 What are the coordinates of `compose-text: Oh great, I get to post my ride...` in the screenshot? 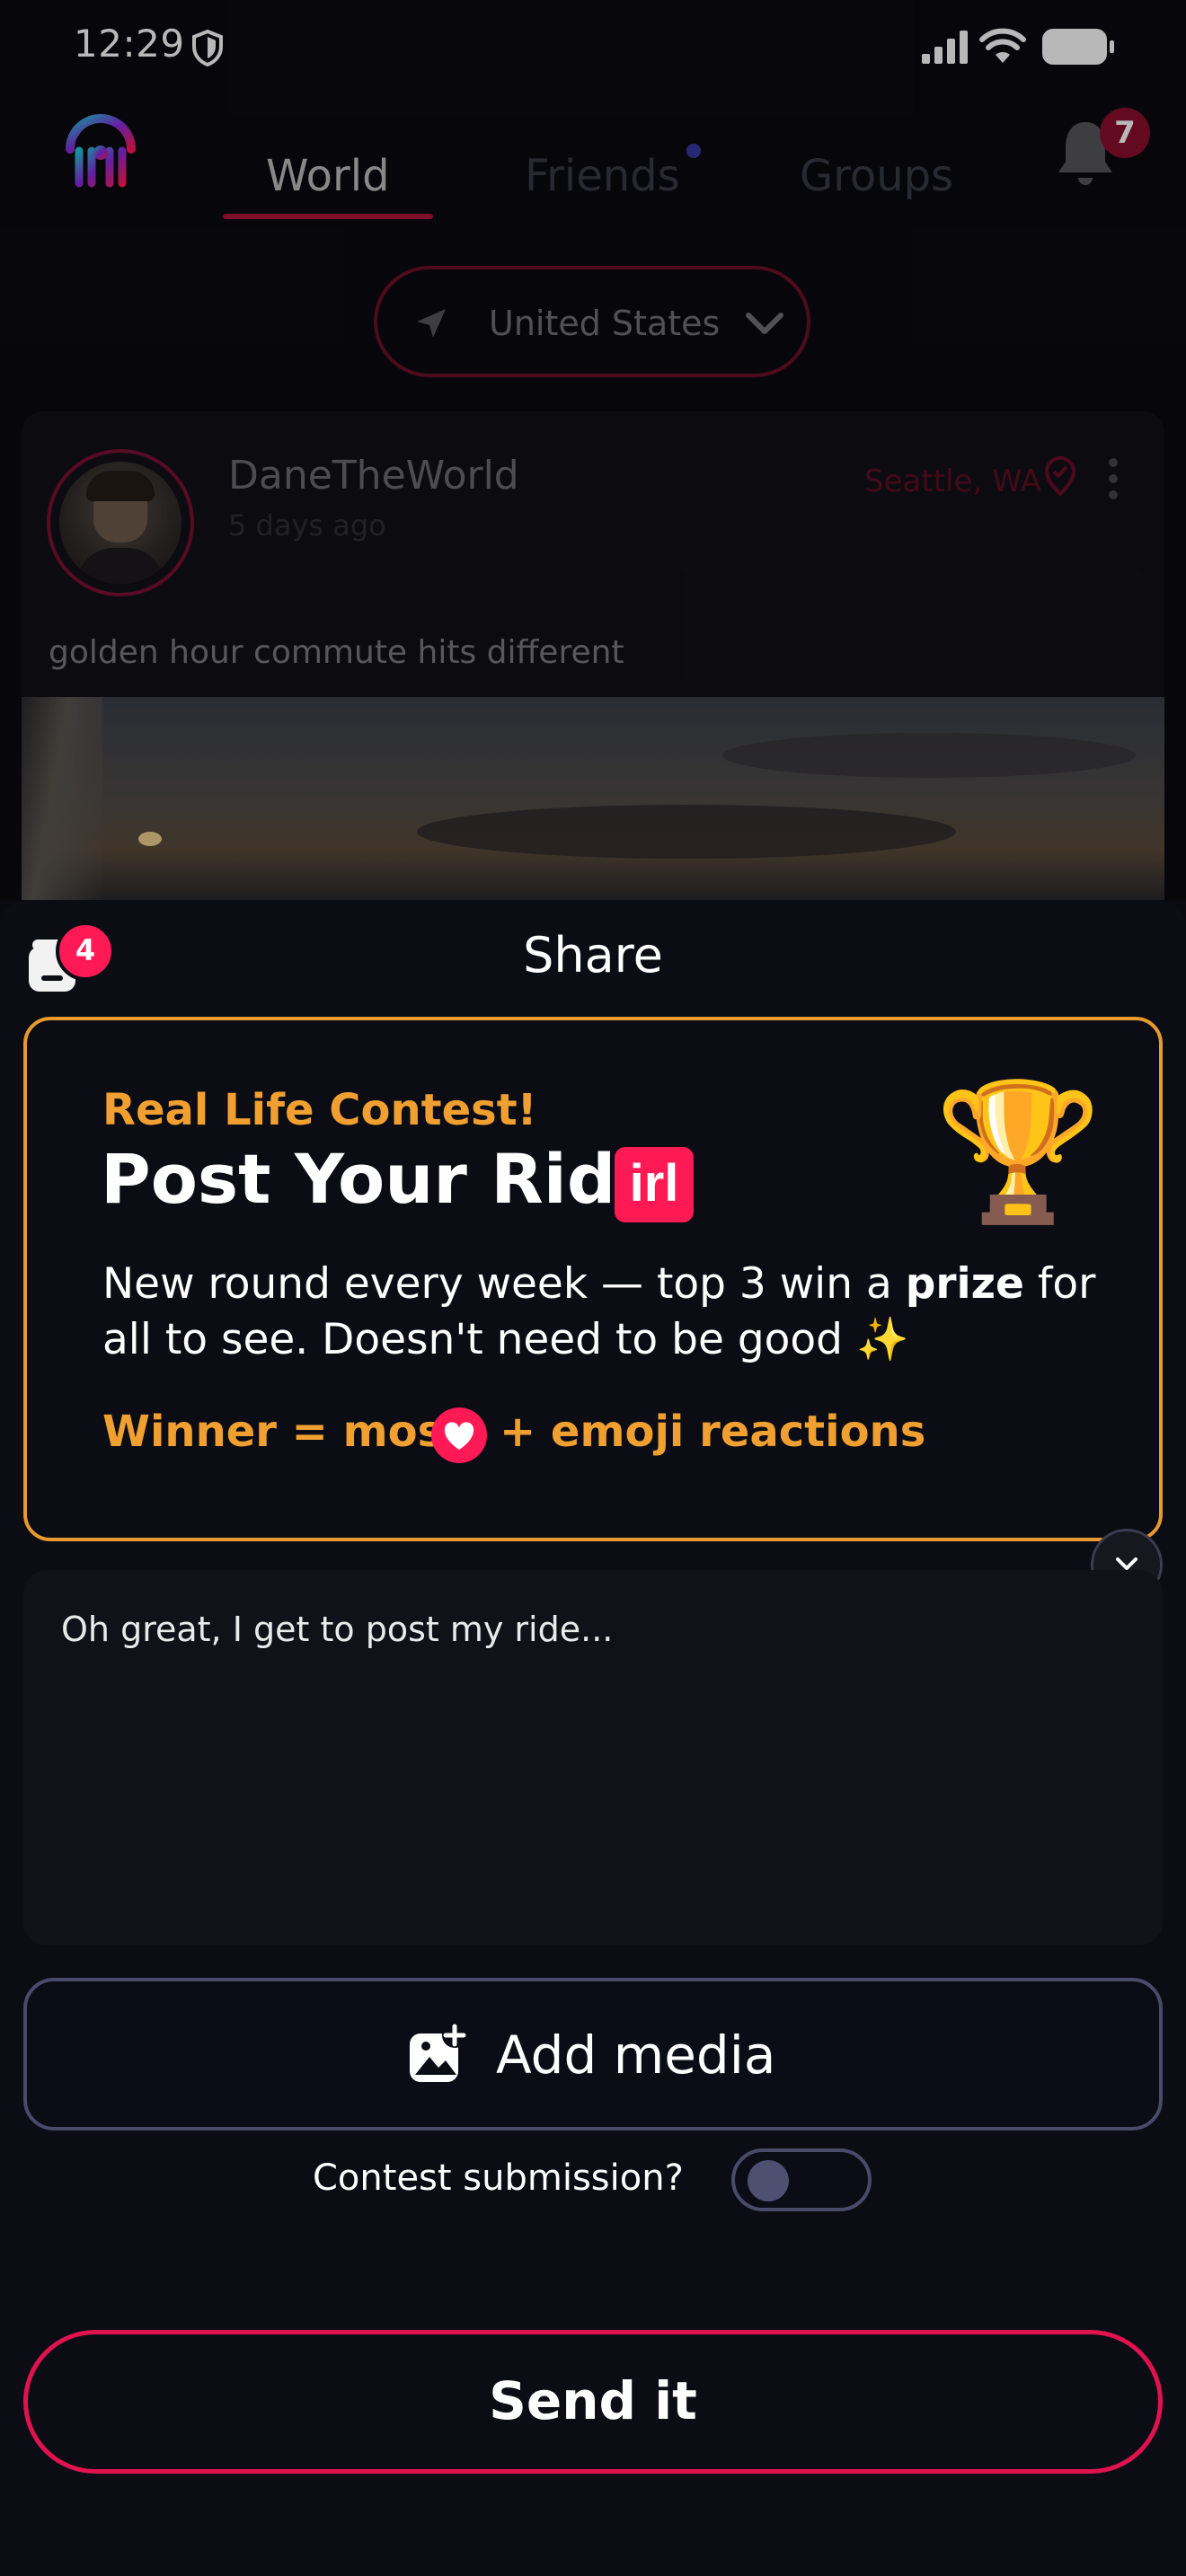 It's located at (337, 1629).